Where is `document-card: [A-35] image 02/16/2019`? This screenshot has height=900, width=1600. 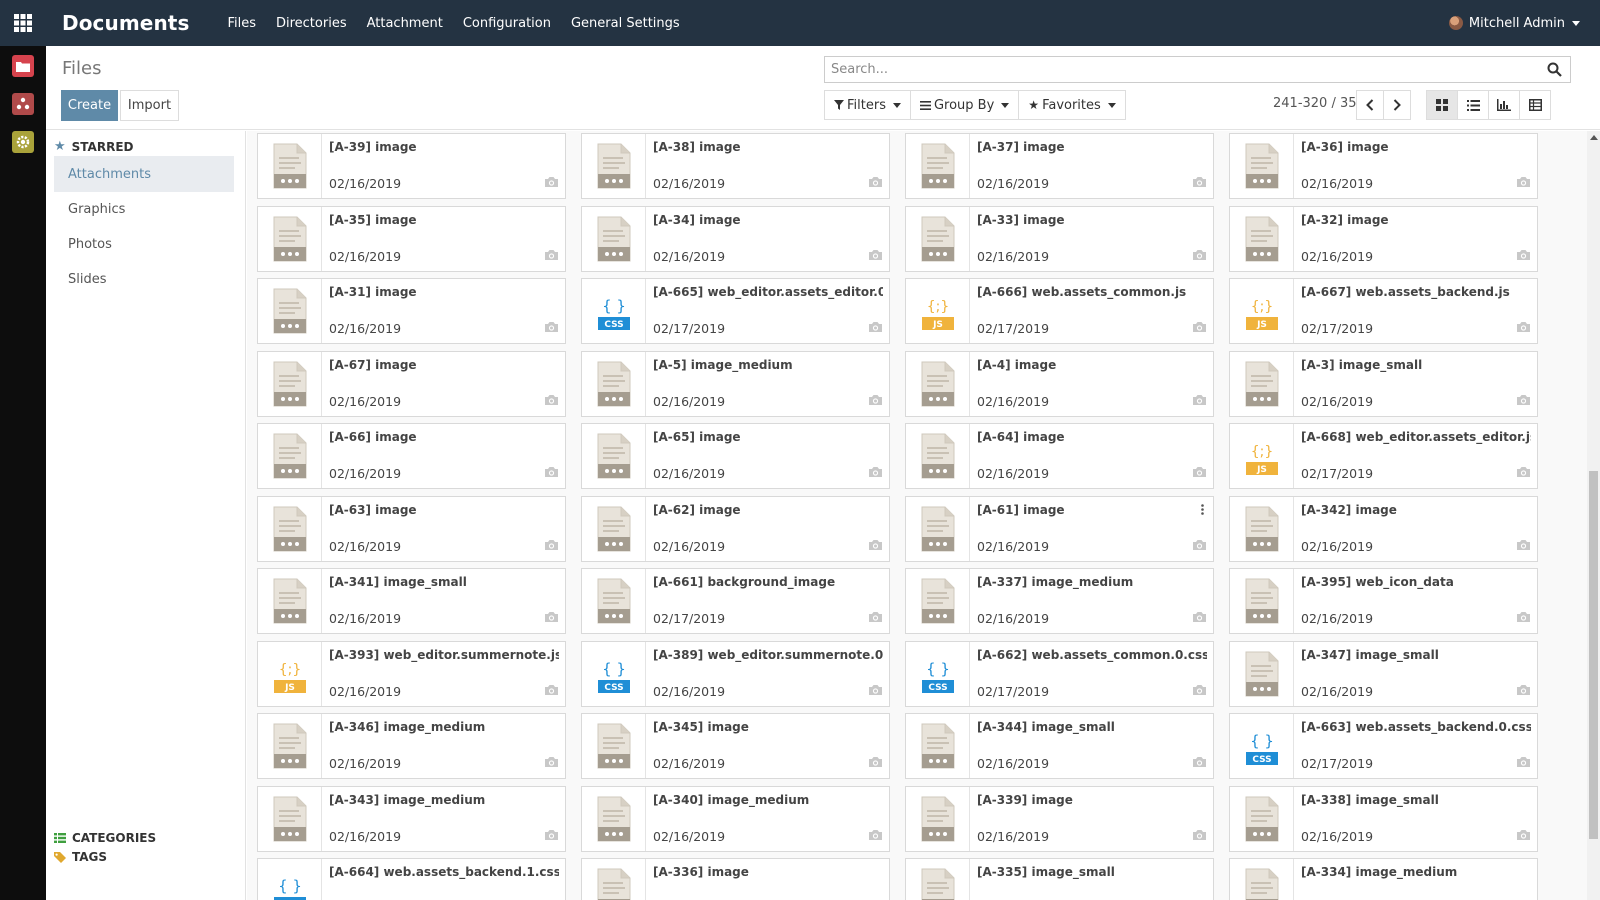
document-card: [A-35] image 02/16/2019 is located at coordinates (411, 239).